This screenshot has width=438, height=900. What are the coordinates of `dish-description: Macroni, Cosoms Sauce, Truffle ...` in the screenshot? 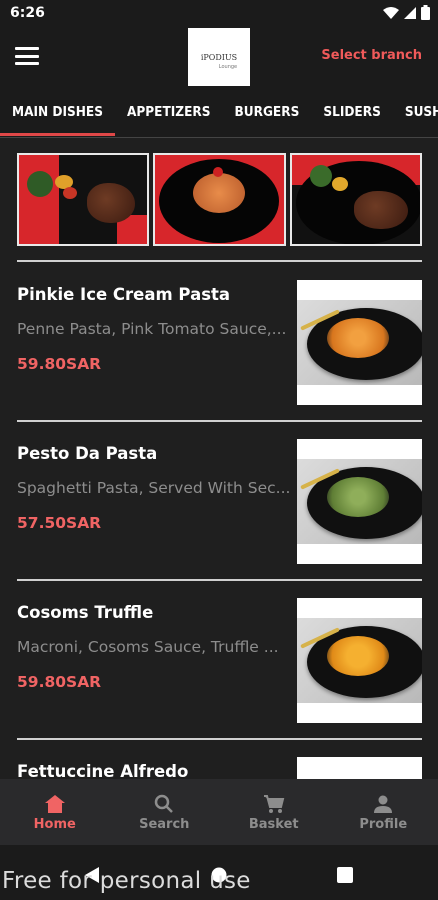 It's located at (148, 647).